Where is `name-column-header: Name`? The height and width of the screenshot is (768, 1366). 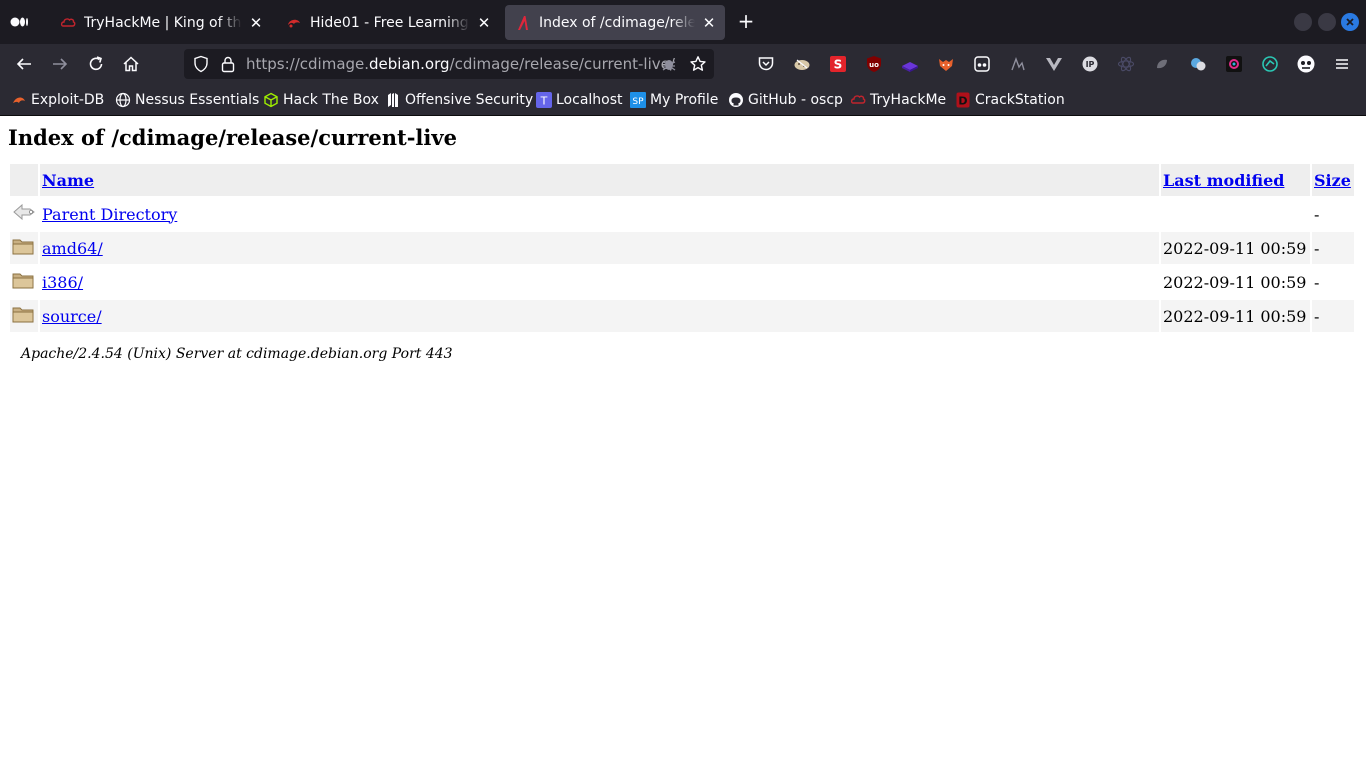
name-column-header: Name is located at coordinates (599, 180).